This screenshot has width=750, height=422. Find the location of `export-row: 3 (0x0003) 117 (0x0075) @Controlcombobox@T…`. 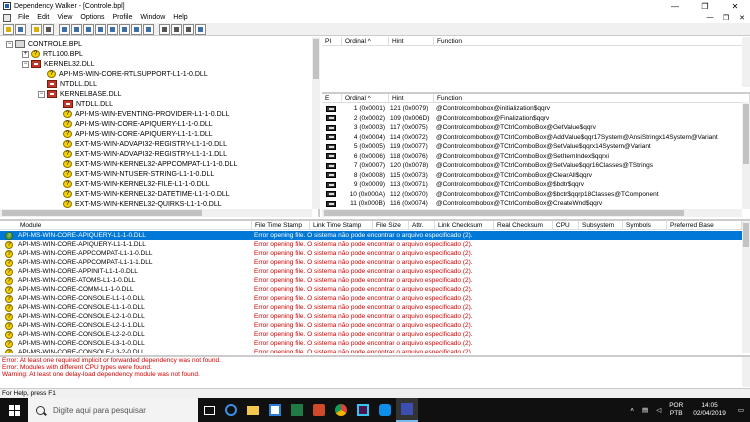

export-row: 3 (0x0003) 117 (0x0075) @Controlcombobox@T… is located at coordinates (528, 128).